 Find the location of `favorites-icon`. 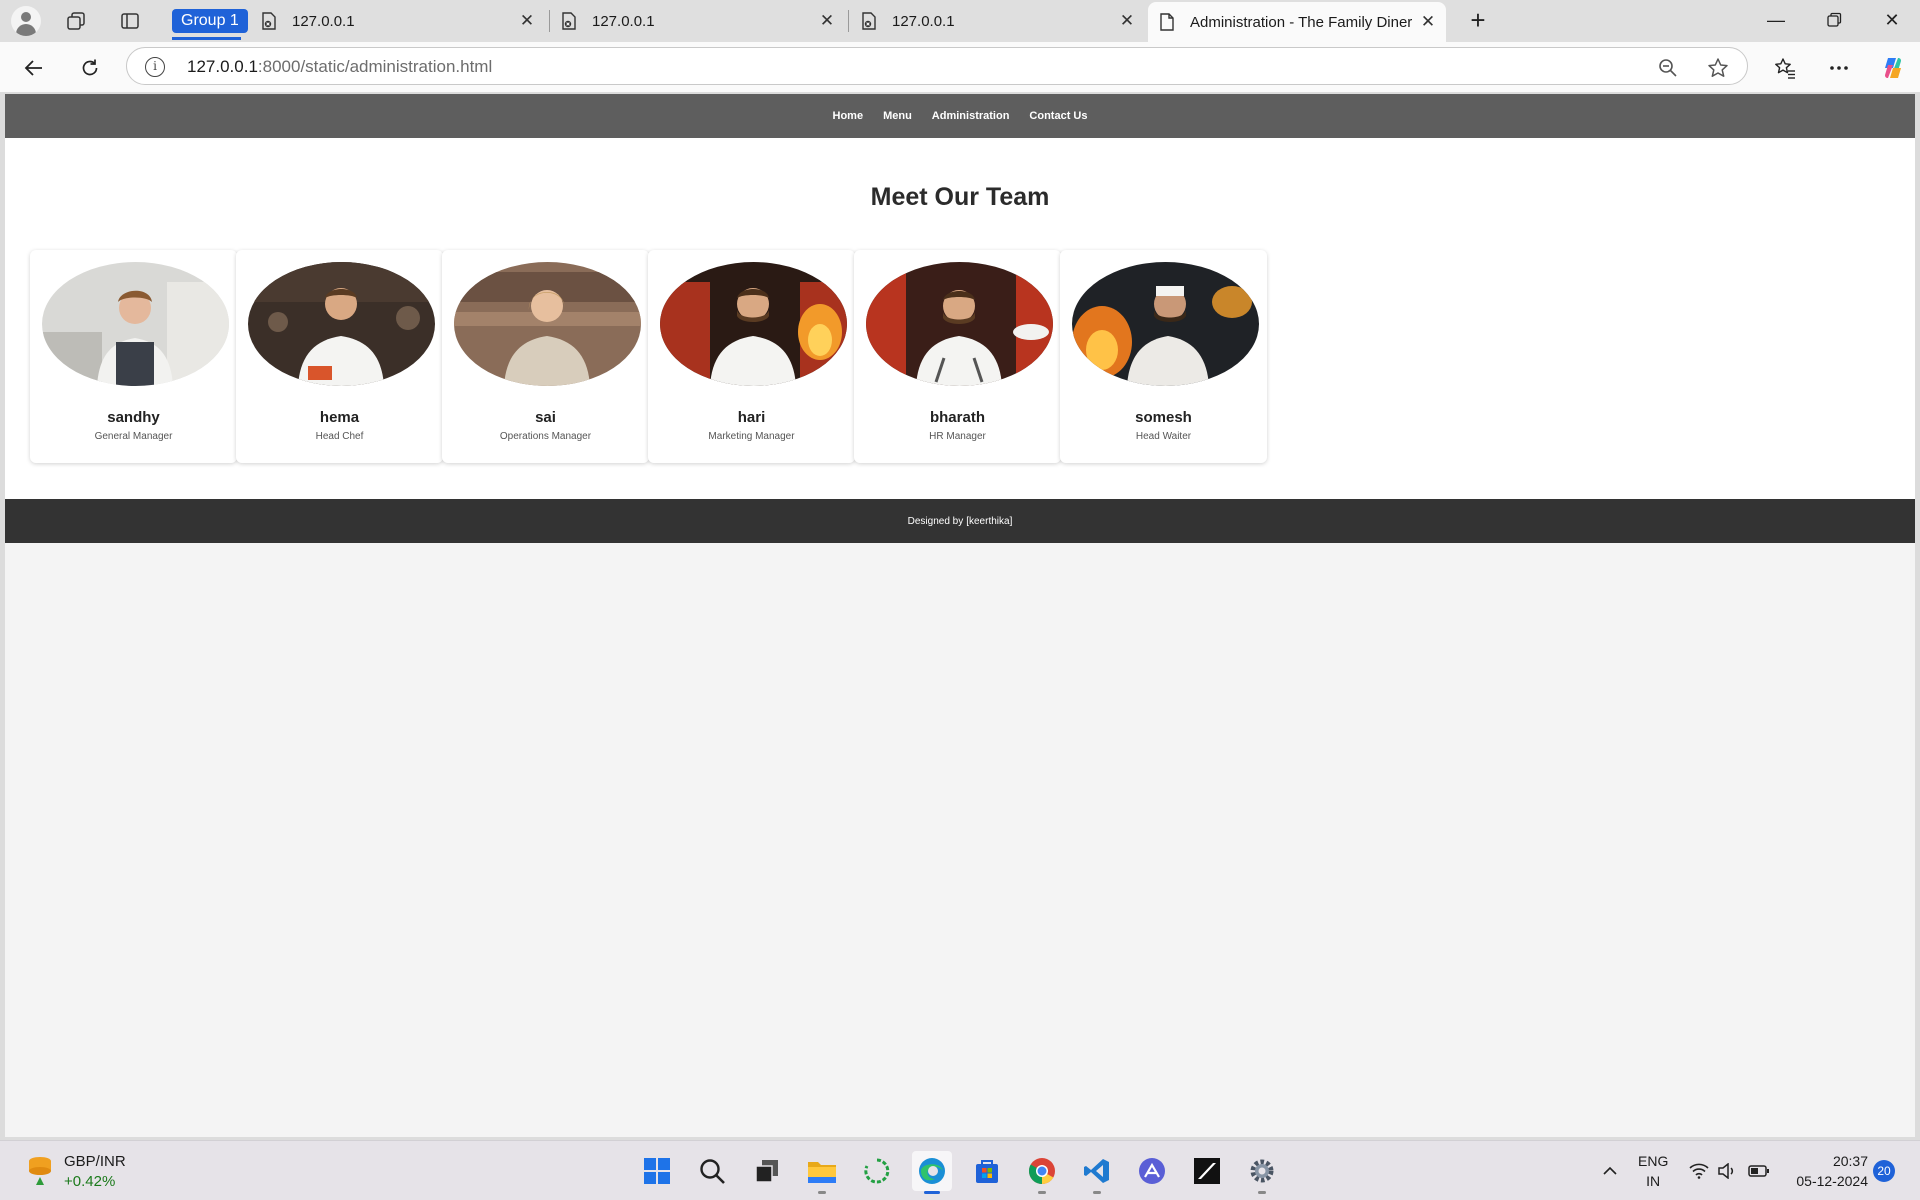

favorites-icon is located at coordinates (1785, 68).